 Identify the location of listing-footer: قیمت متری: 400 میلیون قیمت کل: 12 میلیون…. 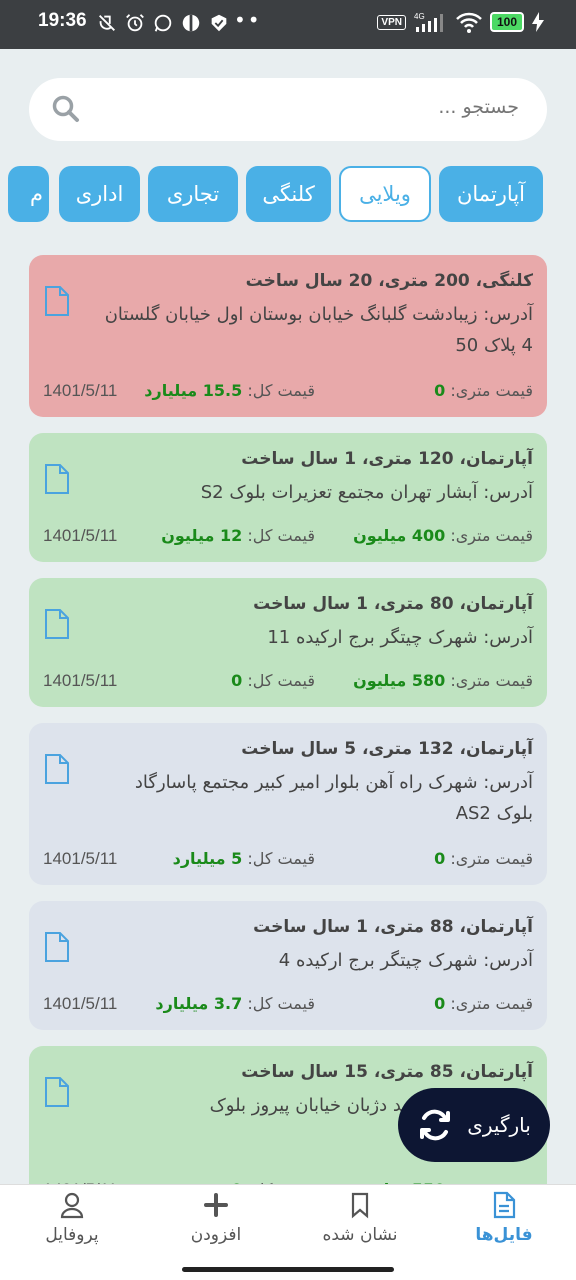
(288, 537).